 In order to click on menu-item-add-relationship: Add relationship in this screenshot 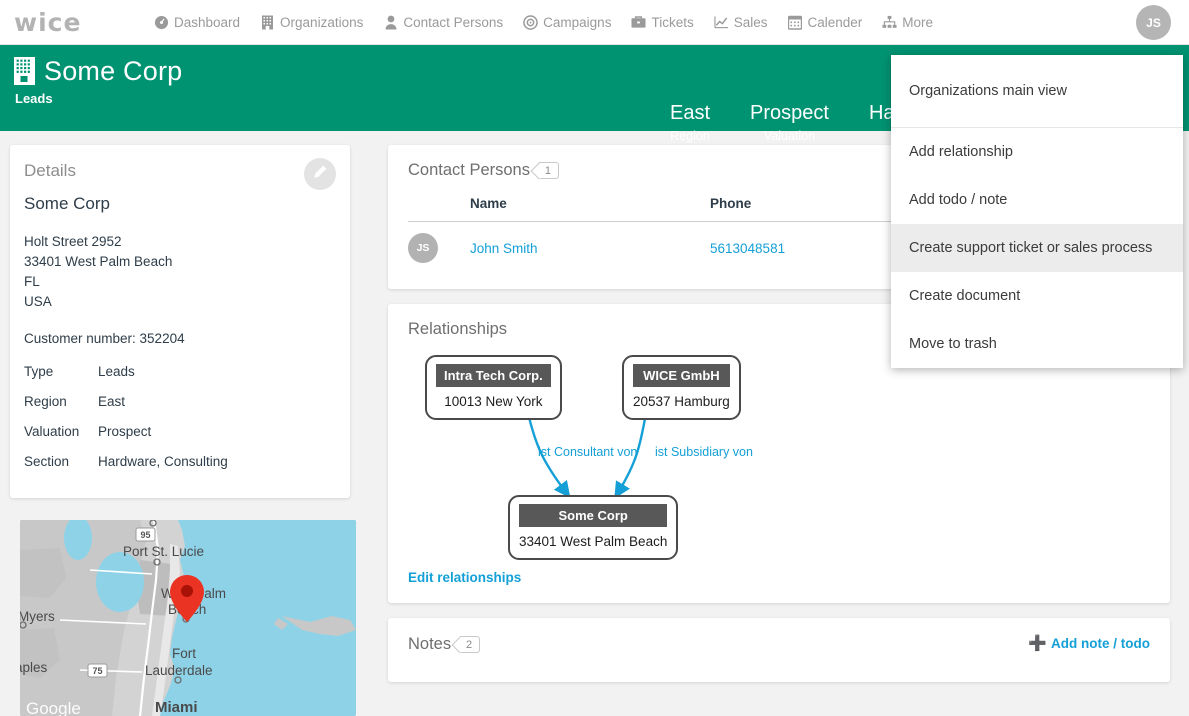, I will do `click(1037, 152)`.